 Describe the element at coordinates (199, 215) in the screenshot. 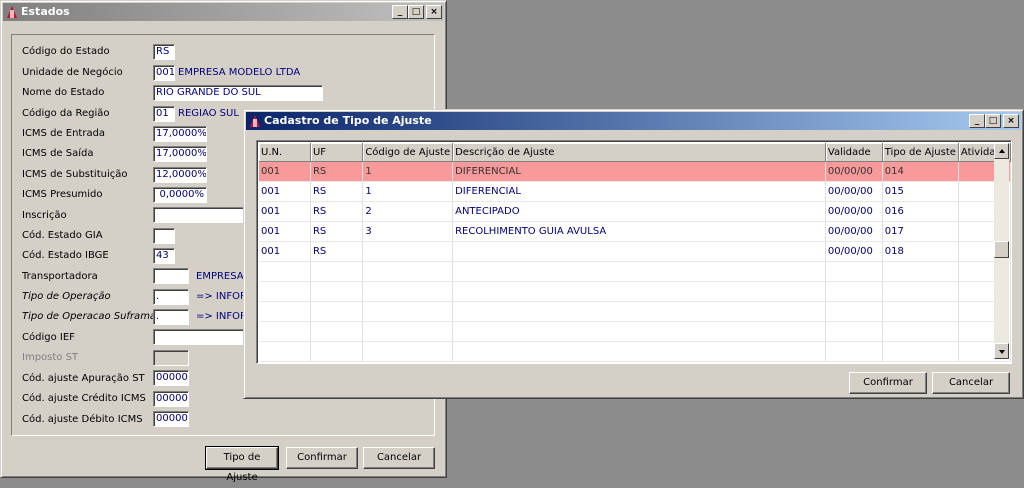

I see `inscricao-field` at that location.